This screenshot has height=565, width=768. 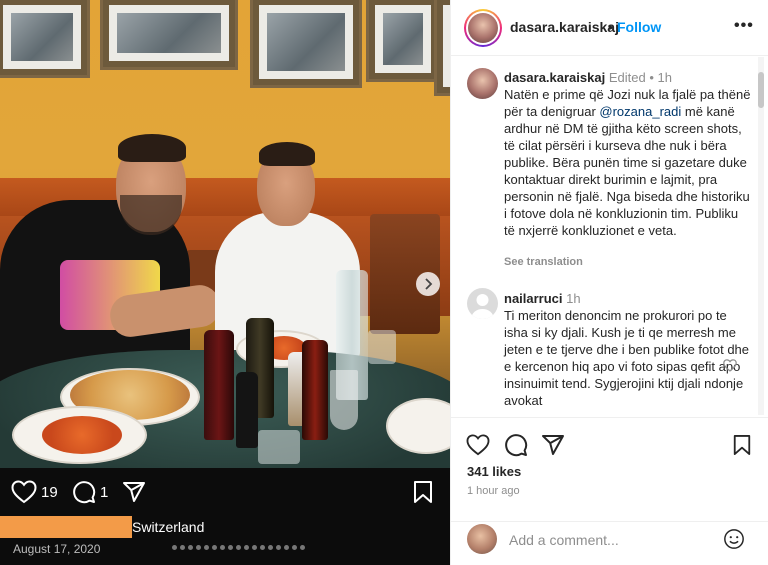 What do you see at coordinates (493, 491) in the screenshot?
I see `post-time-ago: 1 hour ago` at bounding box center [493, 491].